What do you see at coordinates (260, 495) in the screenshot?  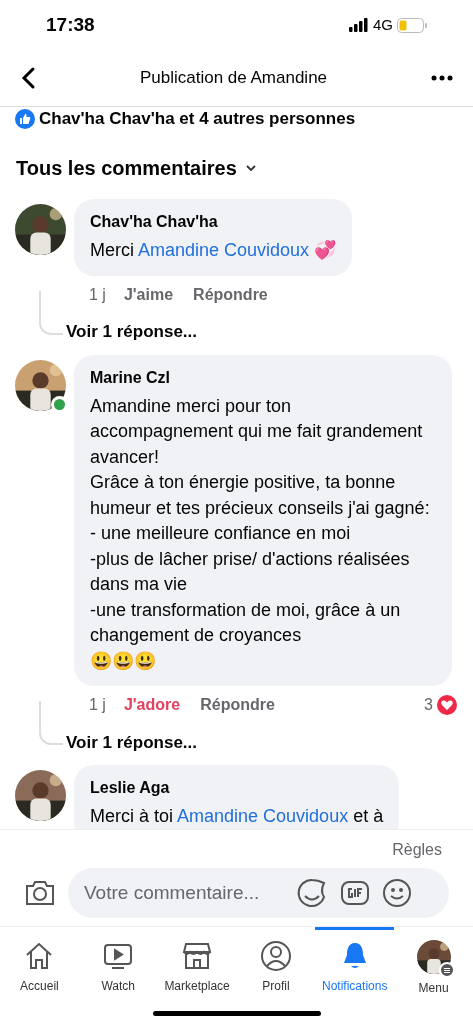 I see `comment-text: Grâce à ton énergie positive, ta bonne humeur et tes précieux conseils j'ai gagné:` at bounding box center [260, 495].